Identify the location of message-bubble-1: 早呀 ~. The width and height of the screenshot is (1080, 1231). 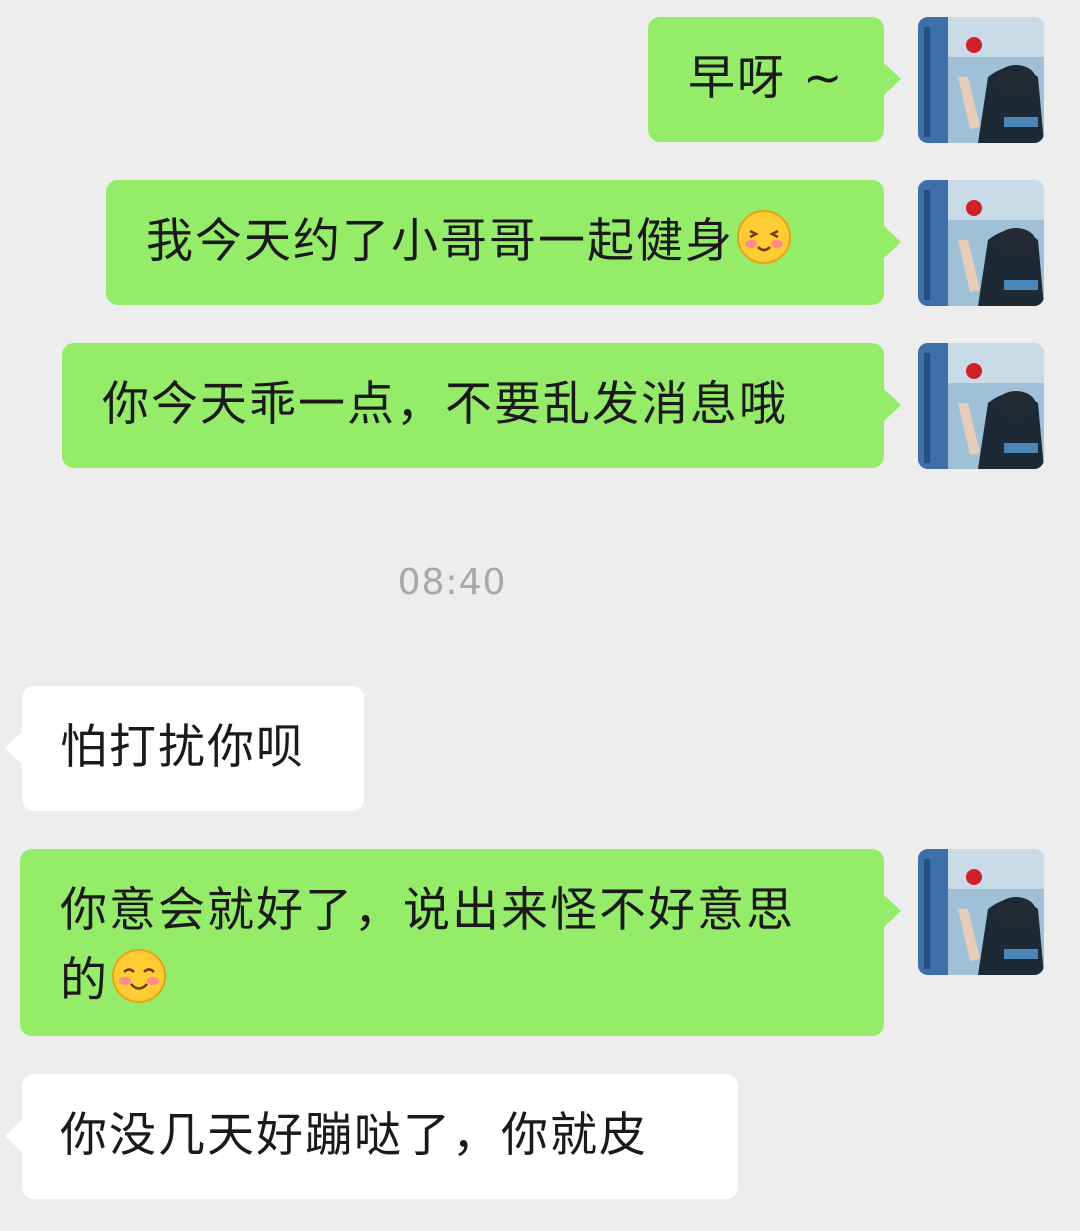
(774, 79).